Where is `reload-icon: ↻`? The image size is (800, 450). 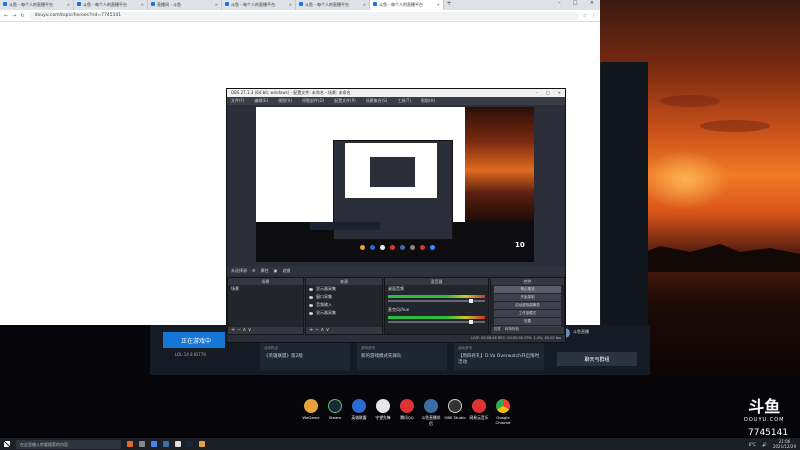 reload-icon: ↻ is located at coordinates (22, 16).